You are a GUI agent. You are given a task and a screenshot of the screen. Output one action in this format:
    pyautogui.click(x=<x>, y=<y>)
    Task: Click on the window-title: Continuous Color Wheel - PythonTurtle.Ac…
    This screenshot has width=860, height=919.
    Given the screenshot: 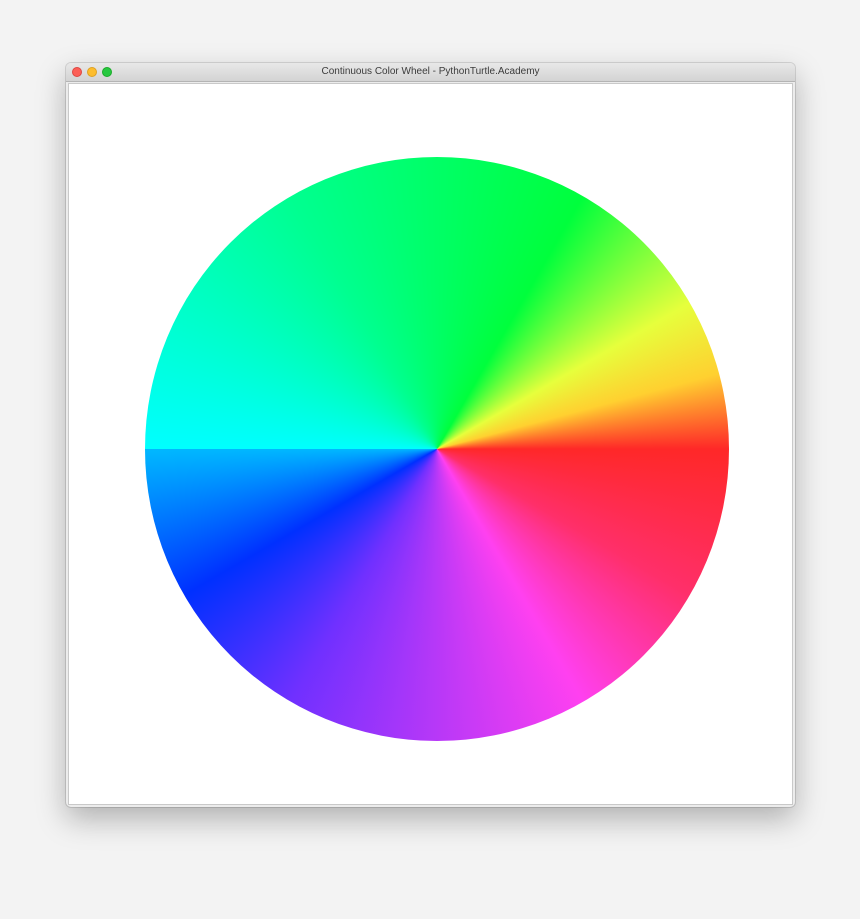 What is the action you would take?
    pyautogui.click(x=430, y=71)
    